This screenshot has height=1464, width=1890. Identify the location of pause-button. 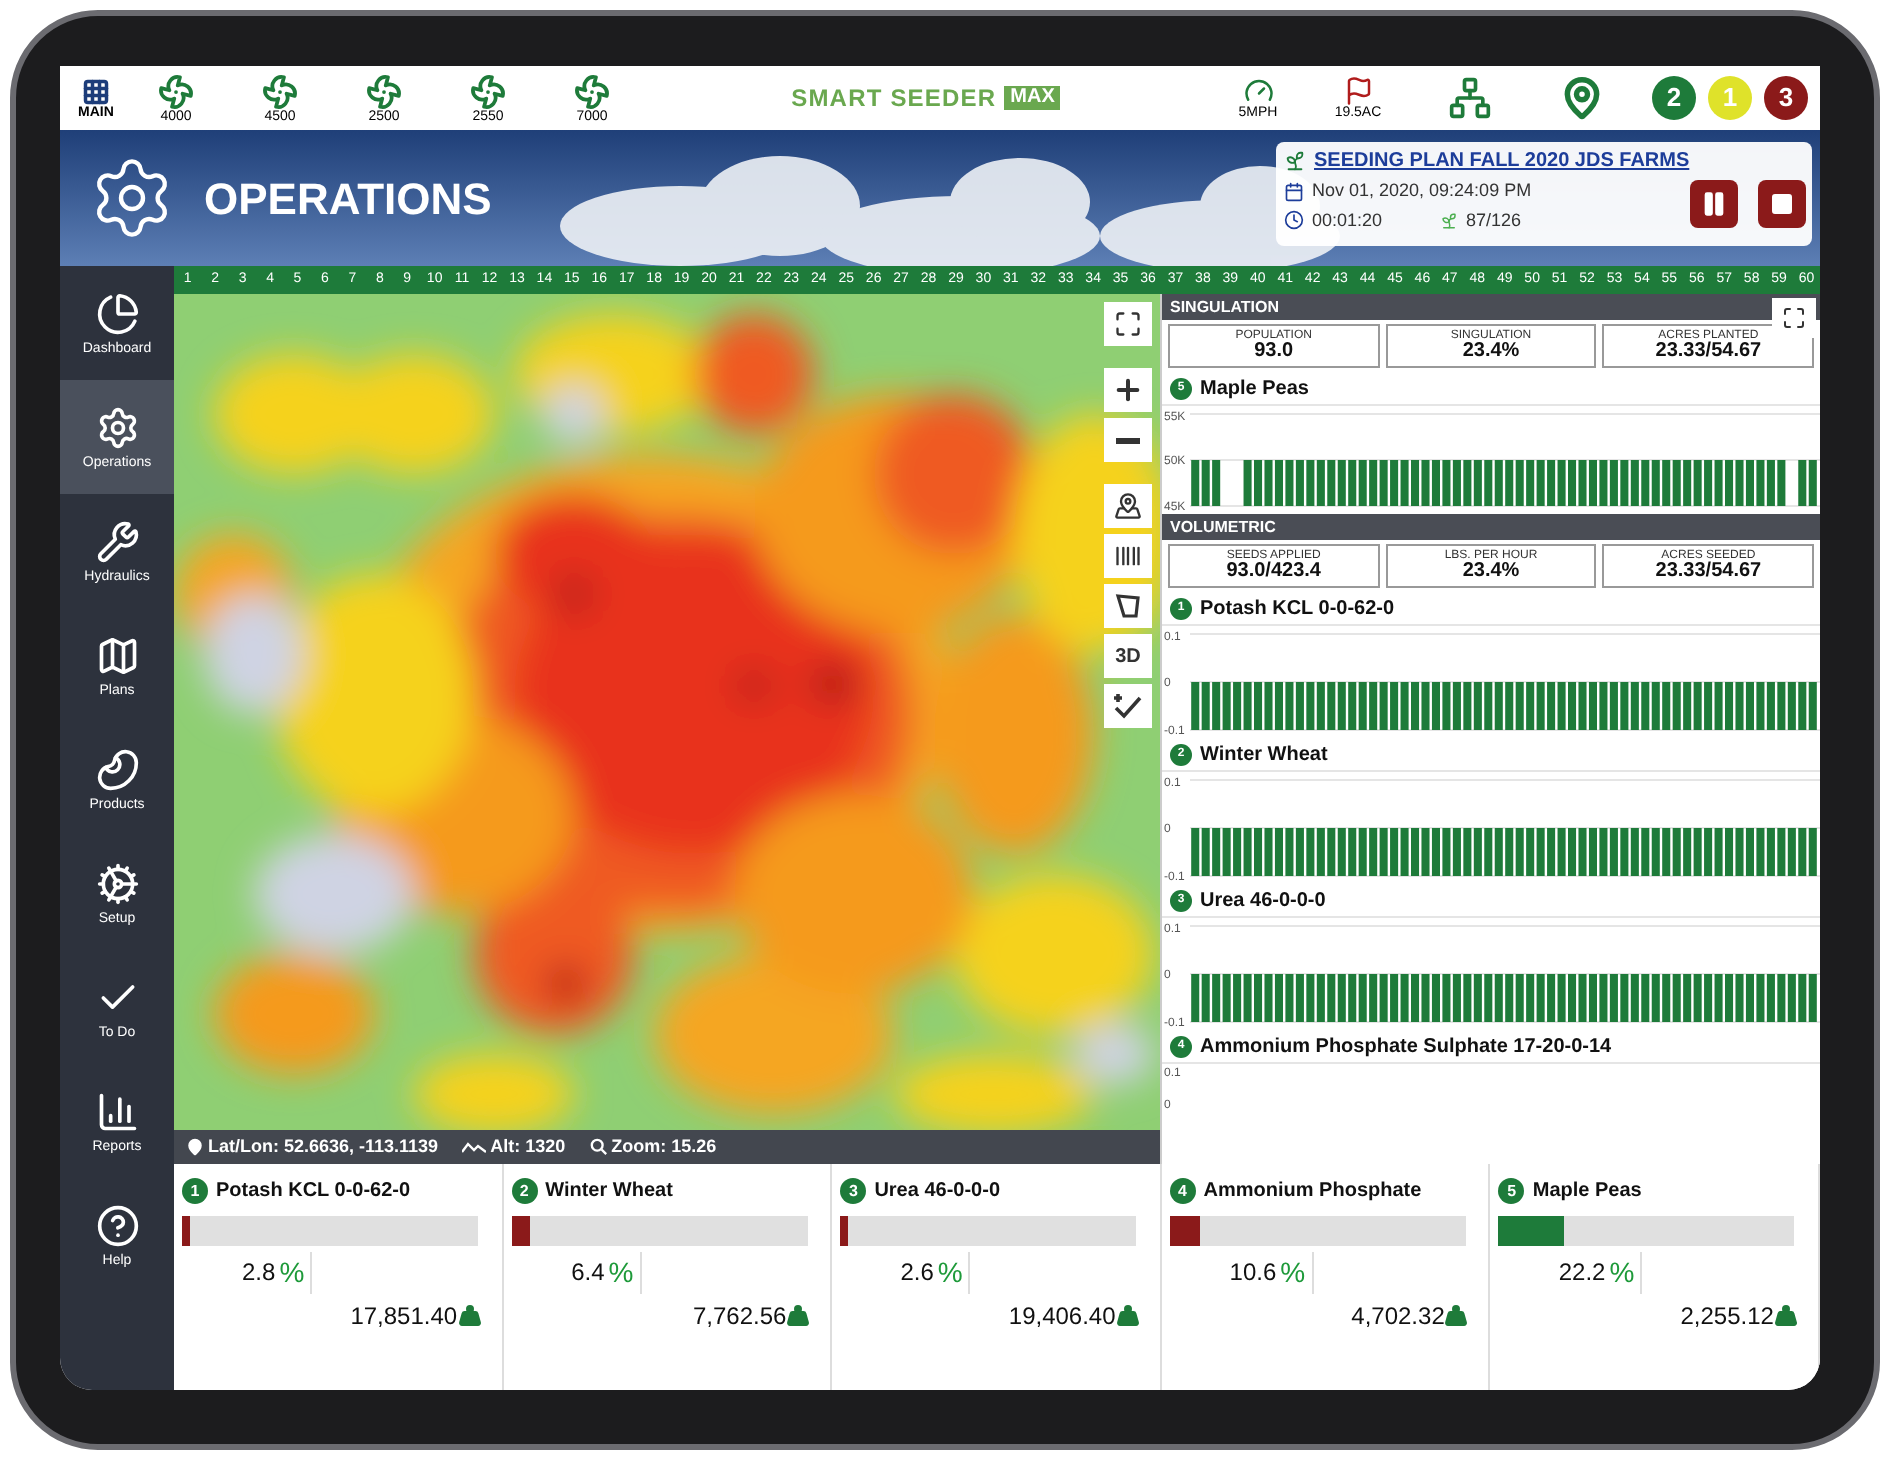
(1713, 204).